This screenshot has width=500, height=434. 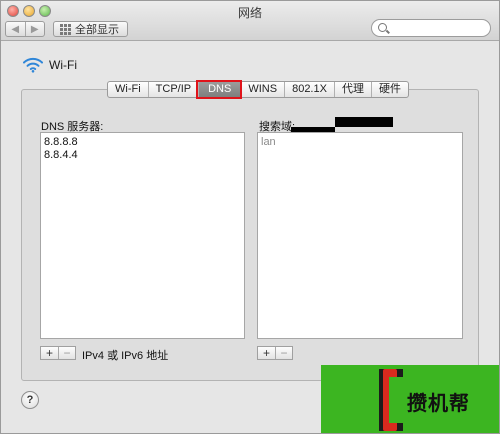 What do you see at coordinates (266, 353) in the screenshot?
I see `add-search-domain-button: +` at bounding box center [266, 353].